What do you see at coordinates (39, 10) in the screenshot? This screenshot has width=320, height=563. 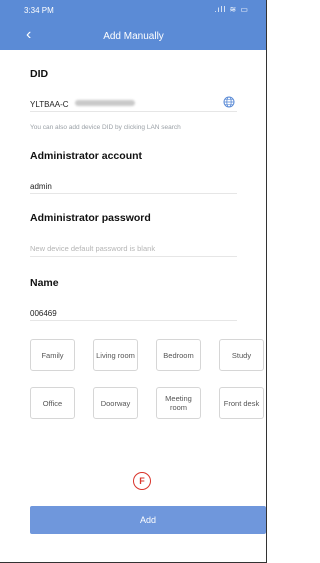 I see `status-time: 3:34 PM` at bounding box center [39, 10].